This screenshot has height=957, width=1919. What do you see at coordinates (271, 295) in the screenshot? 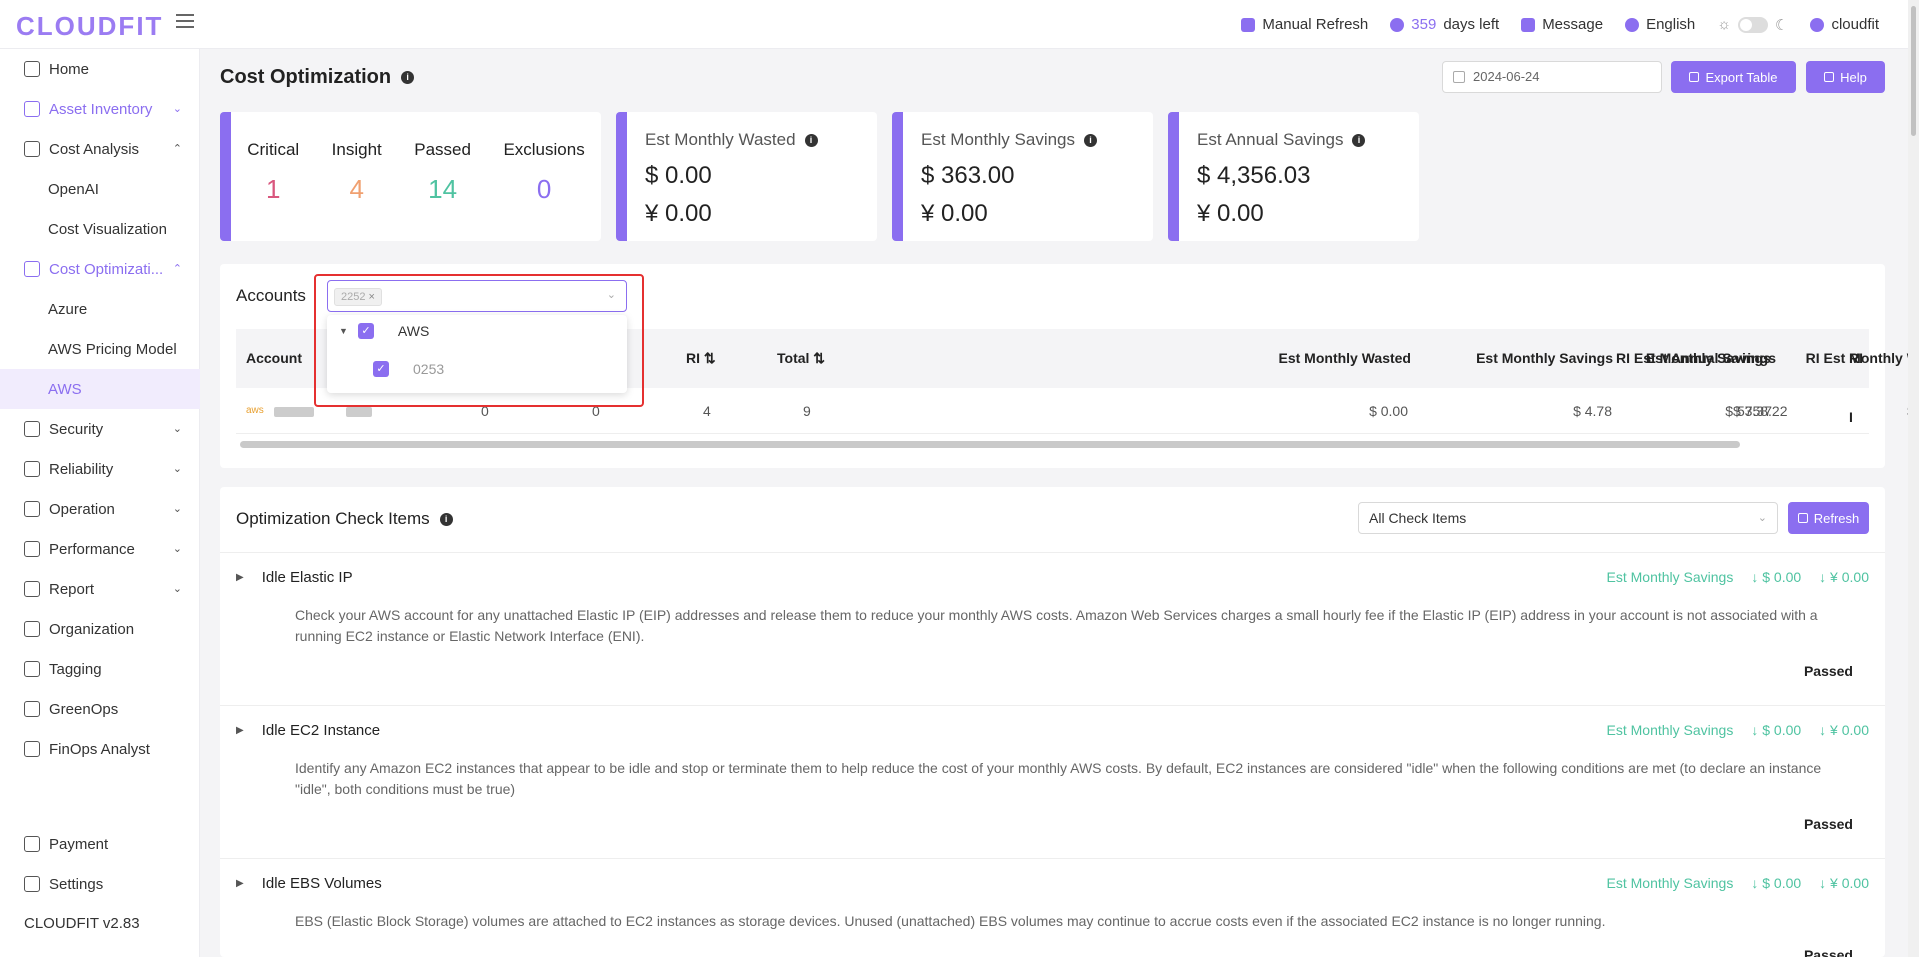
I see `accounts-label: Accounts` at bounding box center [271, 295].